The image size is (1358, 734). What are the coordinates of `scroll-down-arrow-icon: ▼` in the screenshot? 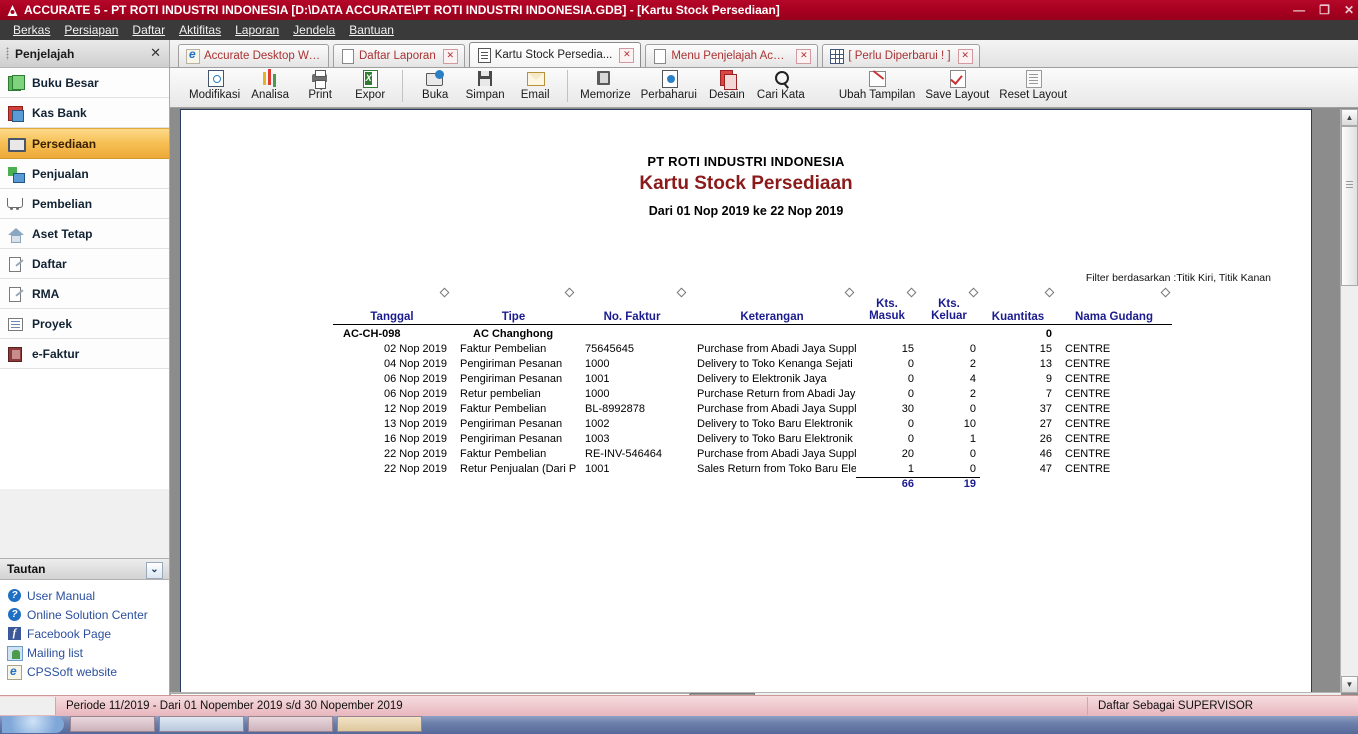 It's located at (1349, 684).